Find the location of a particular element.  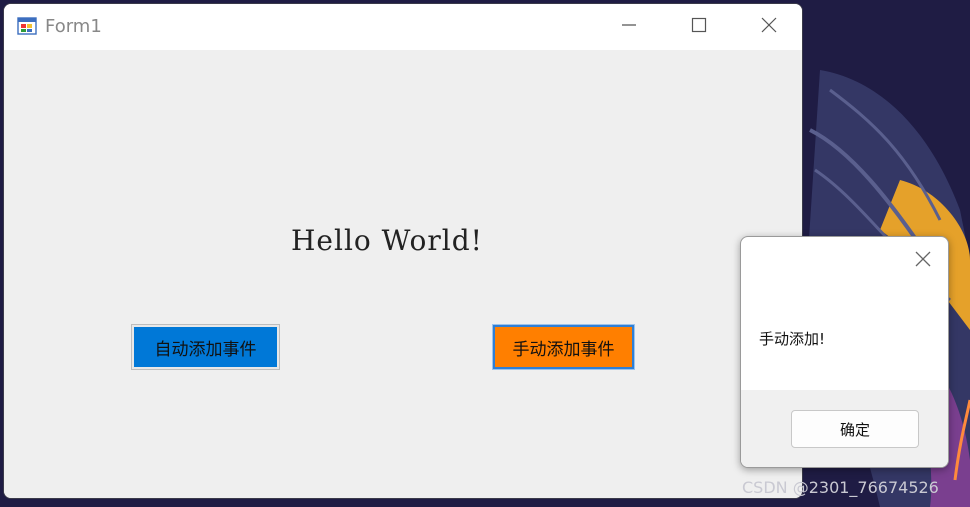

close-button is located at coordinates (768, 27).